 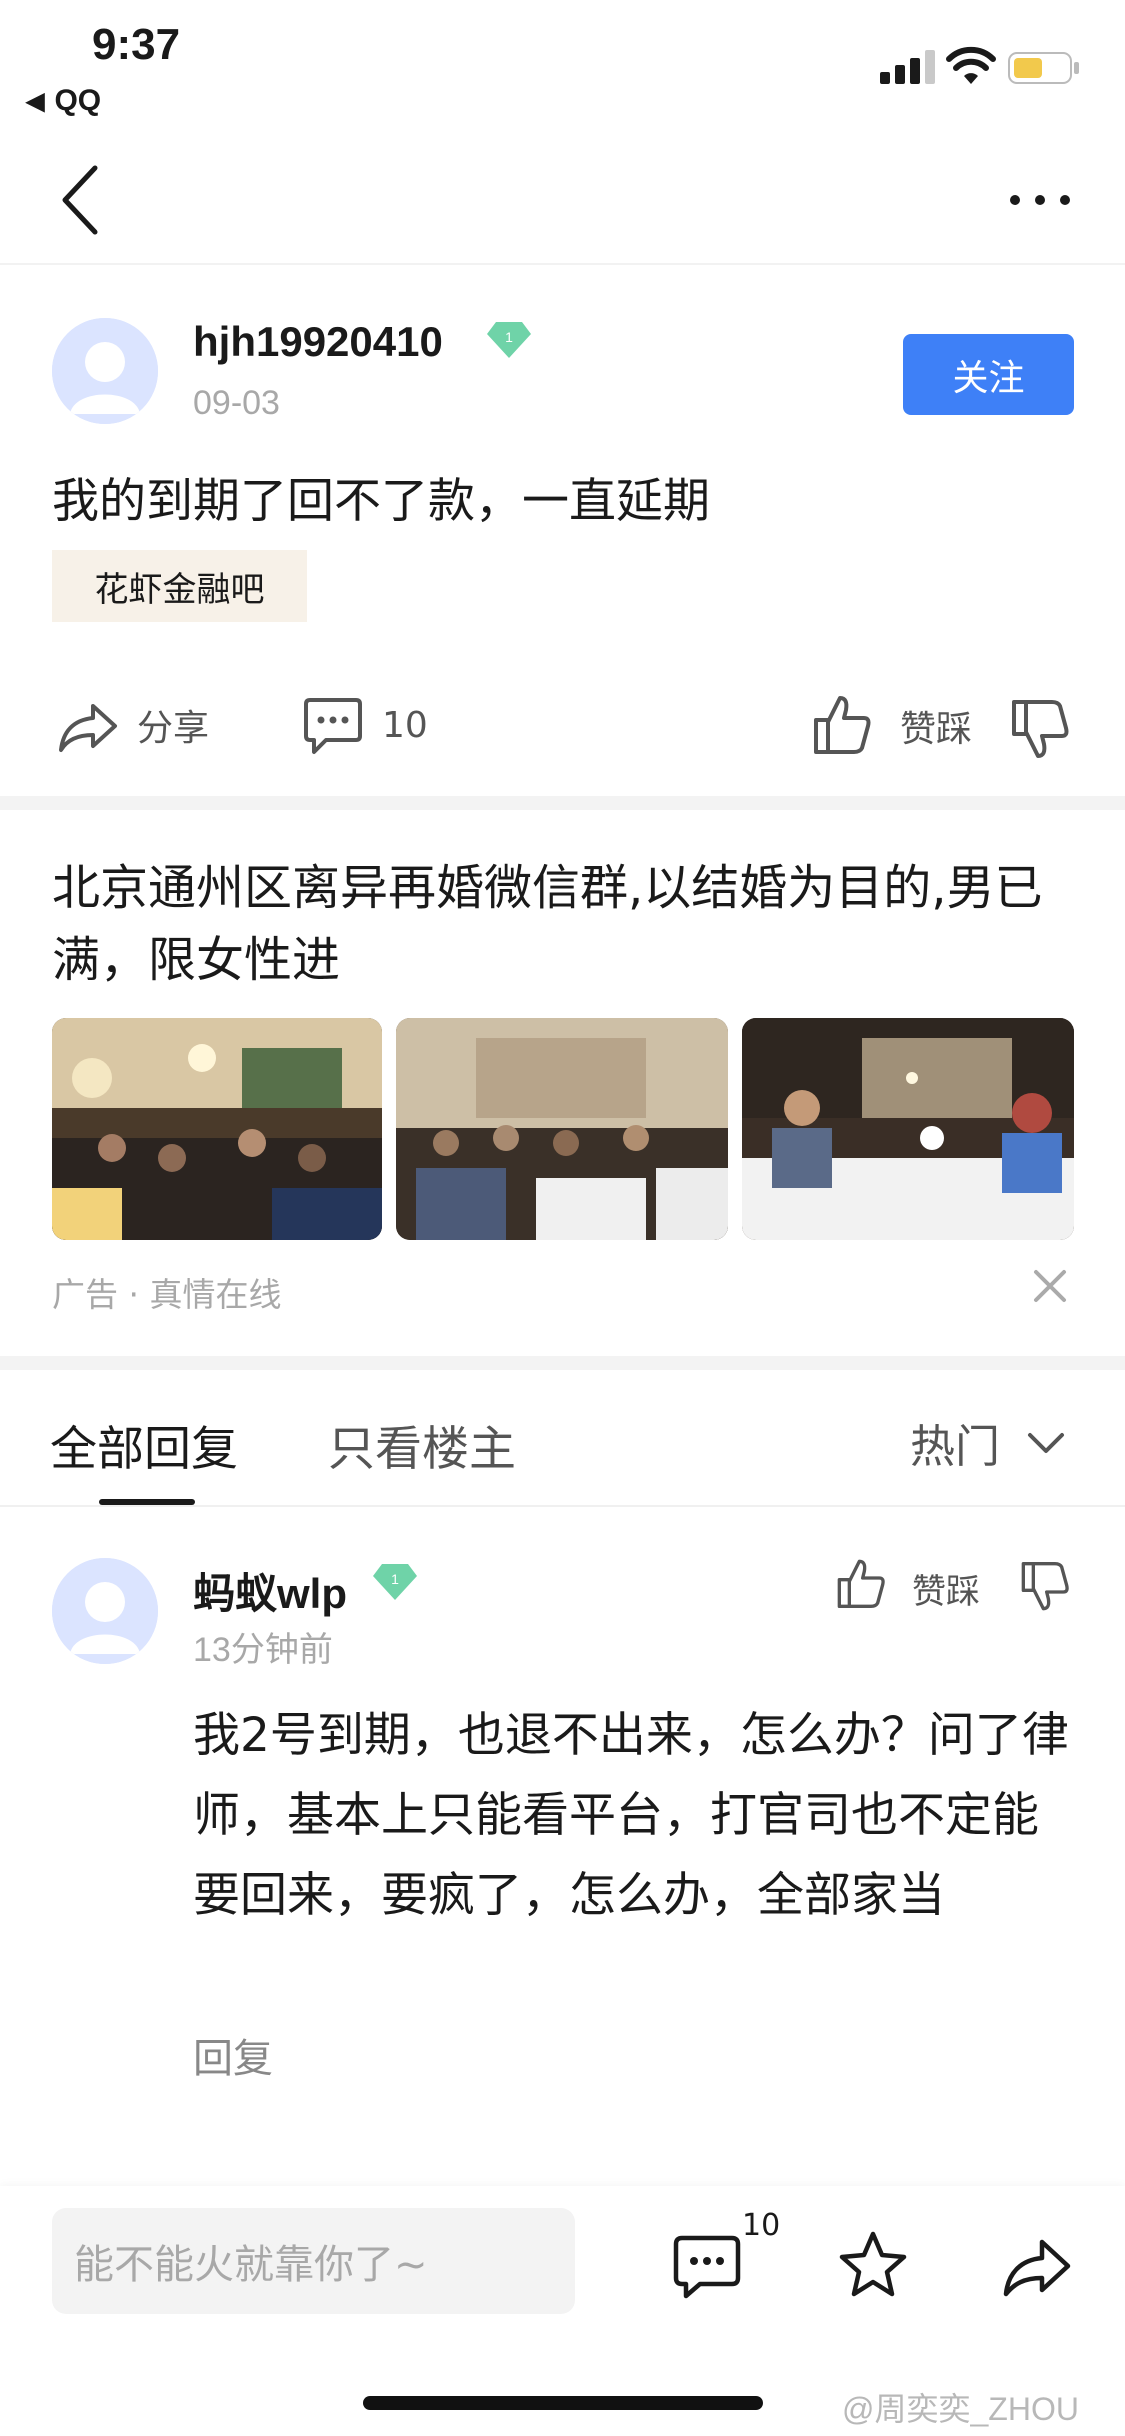 What do you see at coordinates (960, 2409) in the screenshot?
I see `watermark: @周奕奕_ZHOU` at bounding box center [960, 2409].